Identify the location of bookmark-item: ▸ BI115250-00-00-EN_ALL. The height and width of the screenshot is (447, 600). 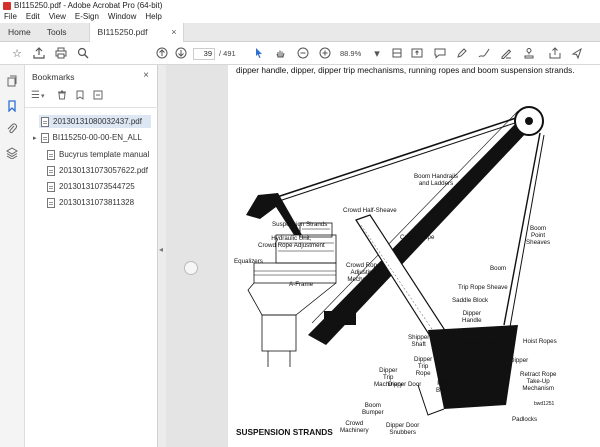
(87, 137).